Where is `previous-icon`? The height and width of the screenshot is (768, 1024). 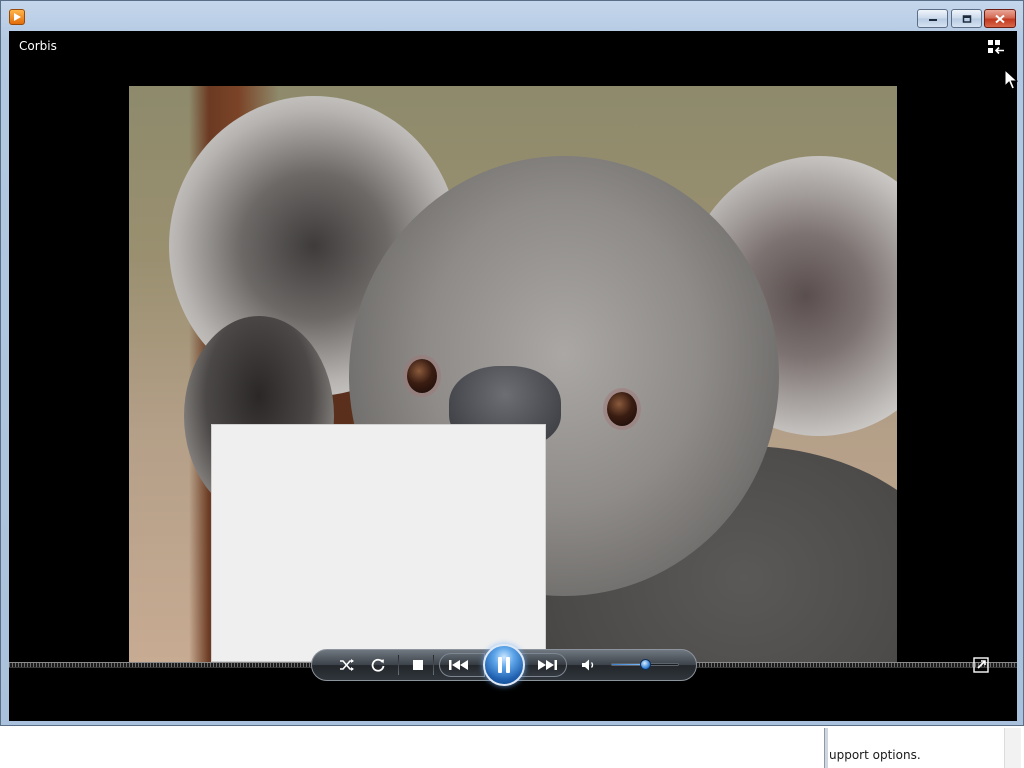
previous-icon is located at coordinates (458, 665).